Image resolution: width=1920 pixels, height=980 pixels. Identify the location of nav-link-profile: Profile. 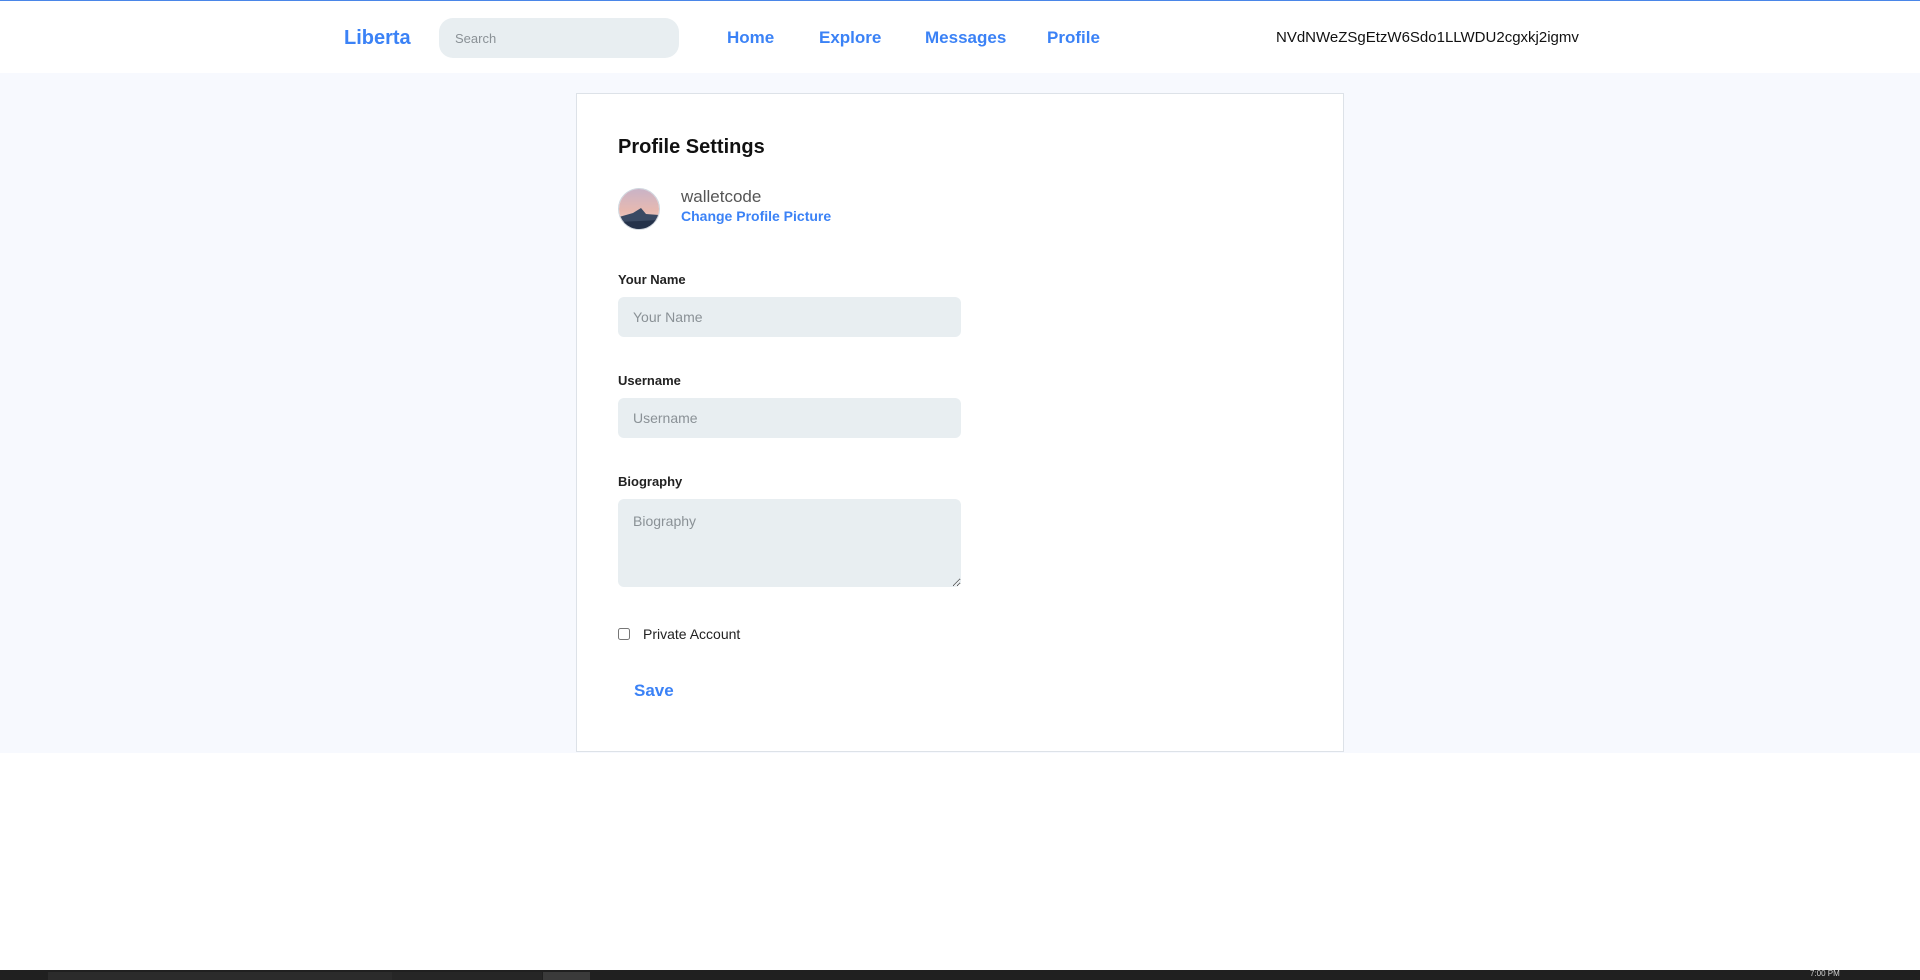
(1073, 38).